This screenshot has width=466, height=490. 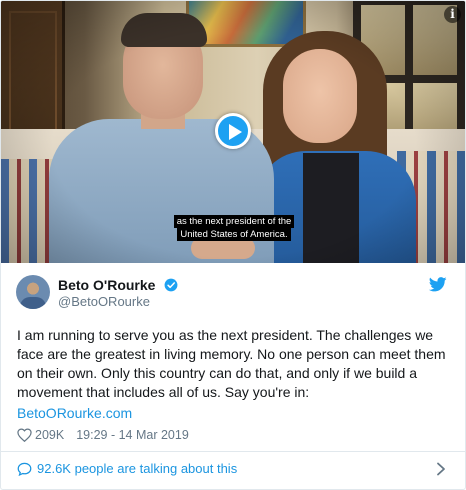 I want to click on play-button, so click(x=233, y=131).